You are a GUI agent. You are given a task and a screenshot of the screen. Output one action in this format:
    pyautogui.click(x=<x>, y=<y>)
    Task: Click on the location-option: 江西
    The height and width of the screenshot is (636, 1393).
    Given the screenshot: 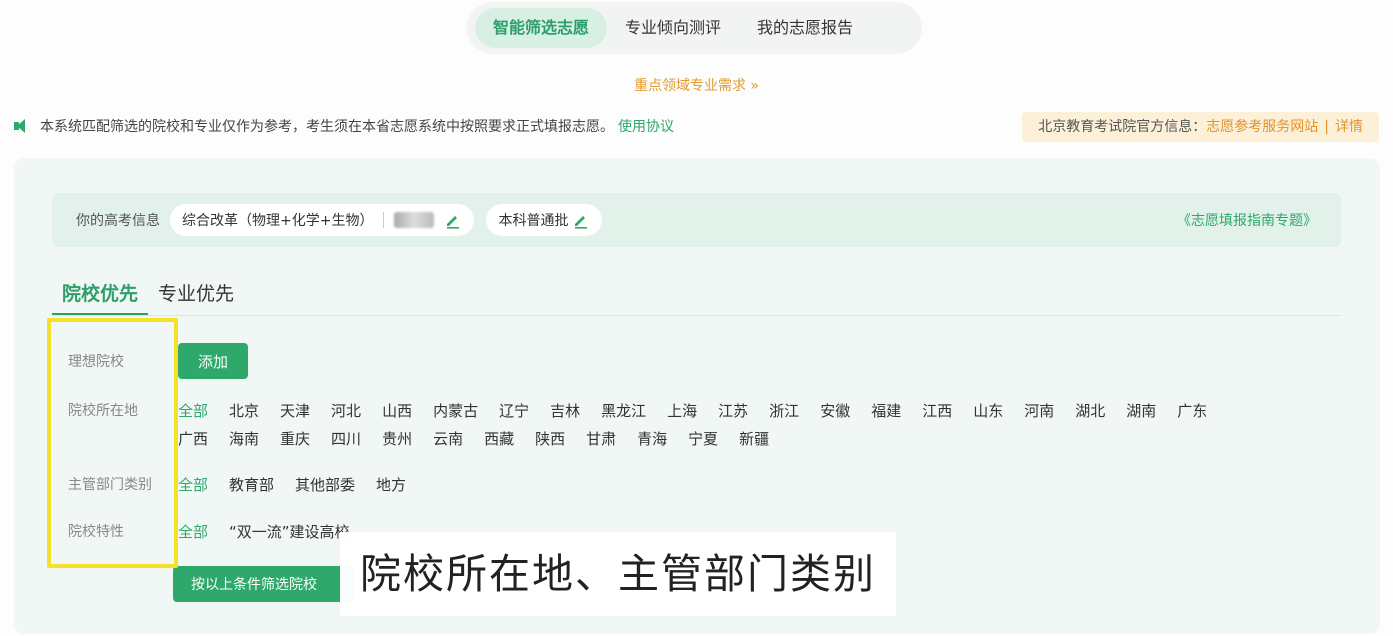 What is the action you would take?
    pyautogui.click(x=937, y=410)
    